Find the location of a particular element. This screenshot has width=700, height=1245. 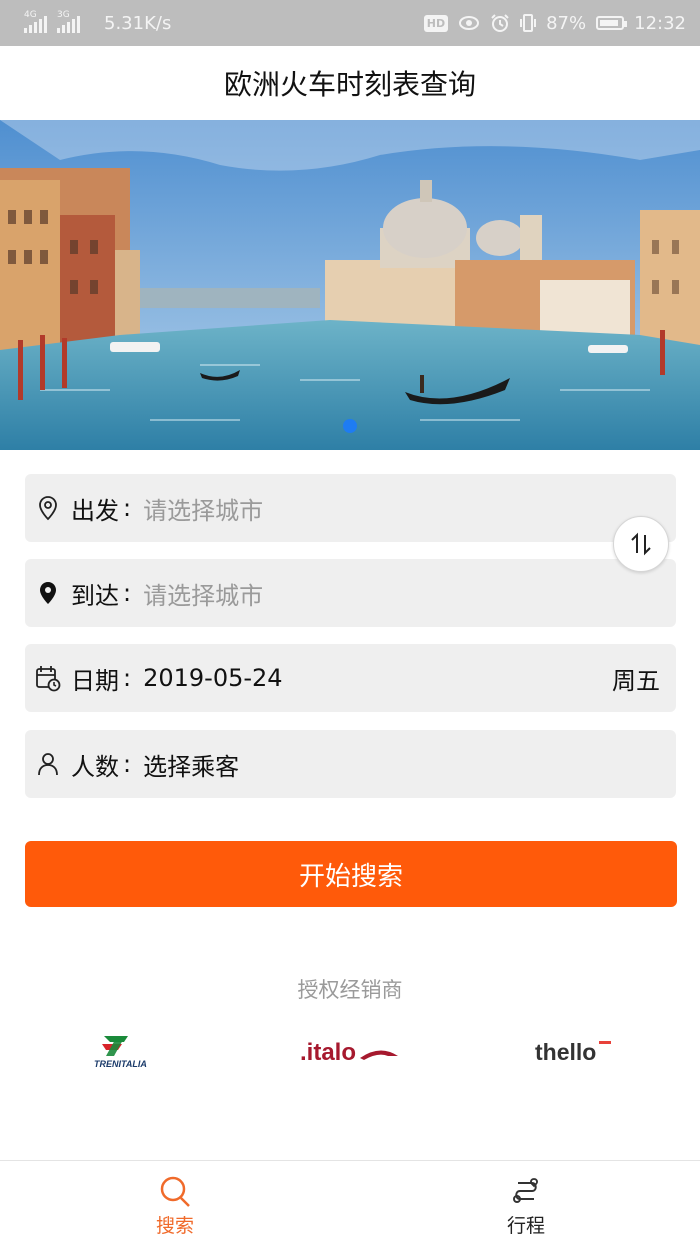

battery-percent: 87% is located at coordinates (566, 23).